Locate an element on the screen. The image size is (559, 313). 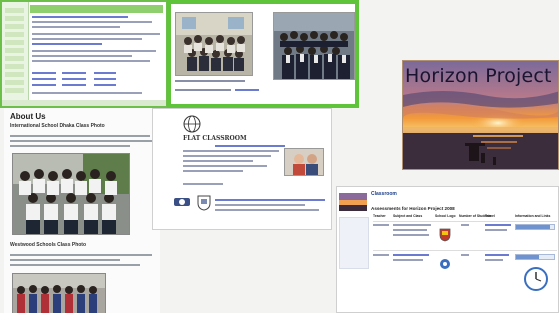
teacher-photo is located at coordinates (304, 162).